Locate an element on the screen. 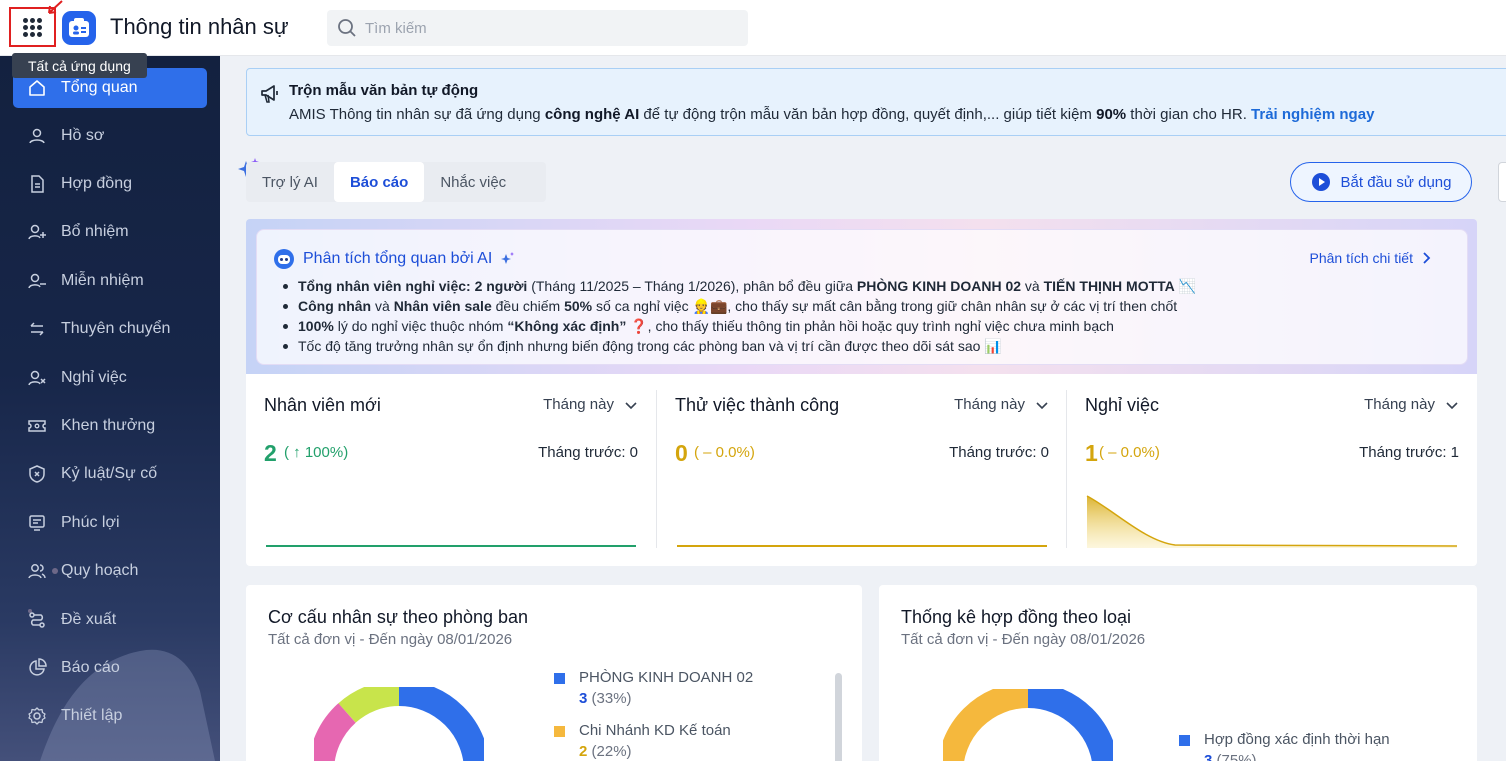 The width and height of the screenshot is (1506, 761). kpi-title: Thử việc thành công is located at coordinates (757, 405).